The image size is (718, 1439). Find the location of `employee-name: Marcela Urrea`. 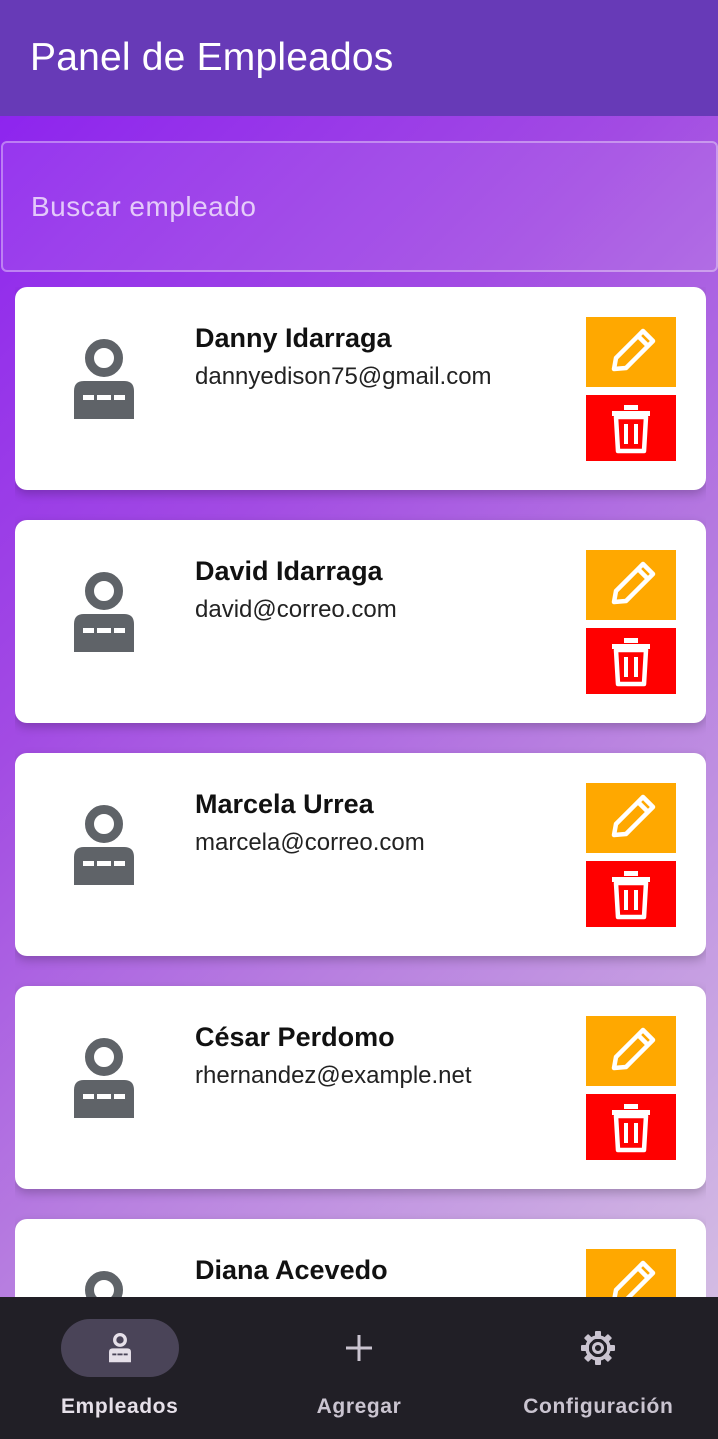

employee-name: Marcela Urrea is located at coordinates (284, 804).